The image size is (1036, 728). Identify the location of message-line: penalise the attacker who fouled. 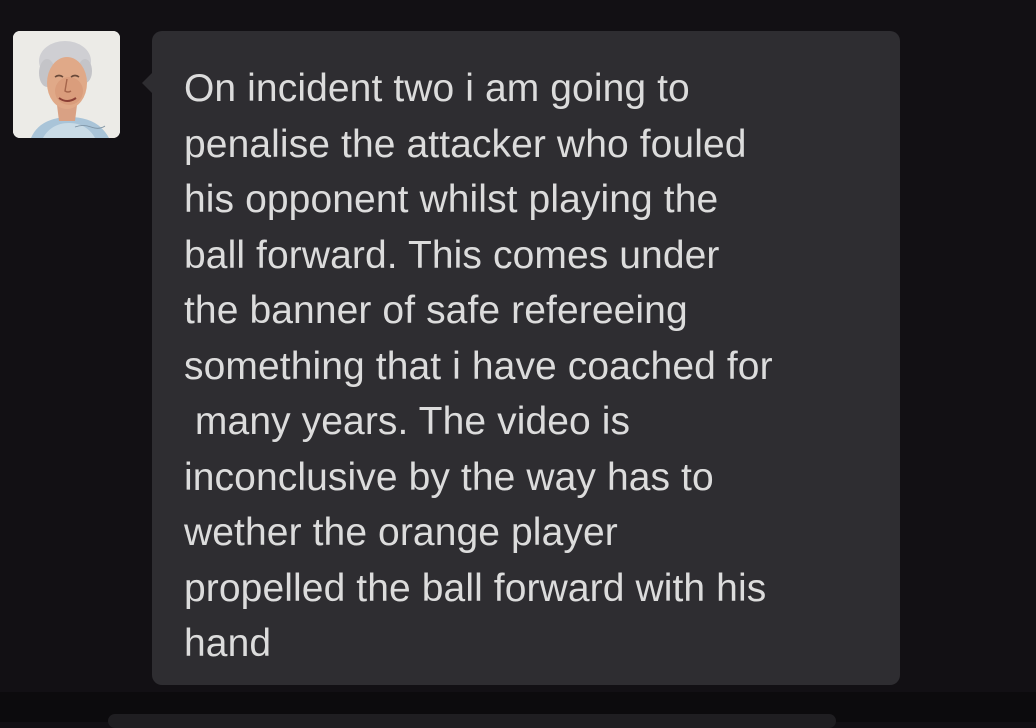
(465, 144).